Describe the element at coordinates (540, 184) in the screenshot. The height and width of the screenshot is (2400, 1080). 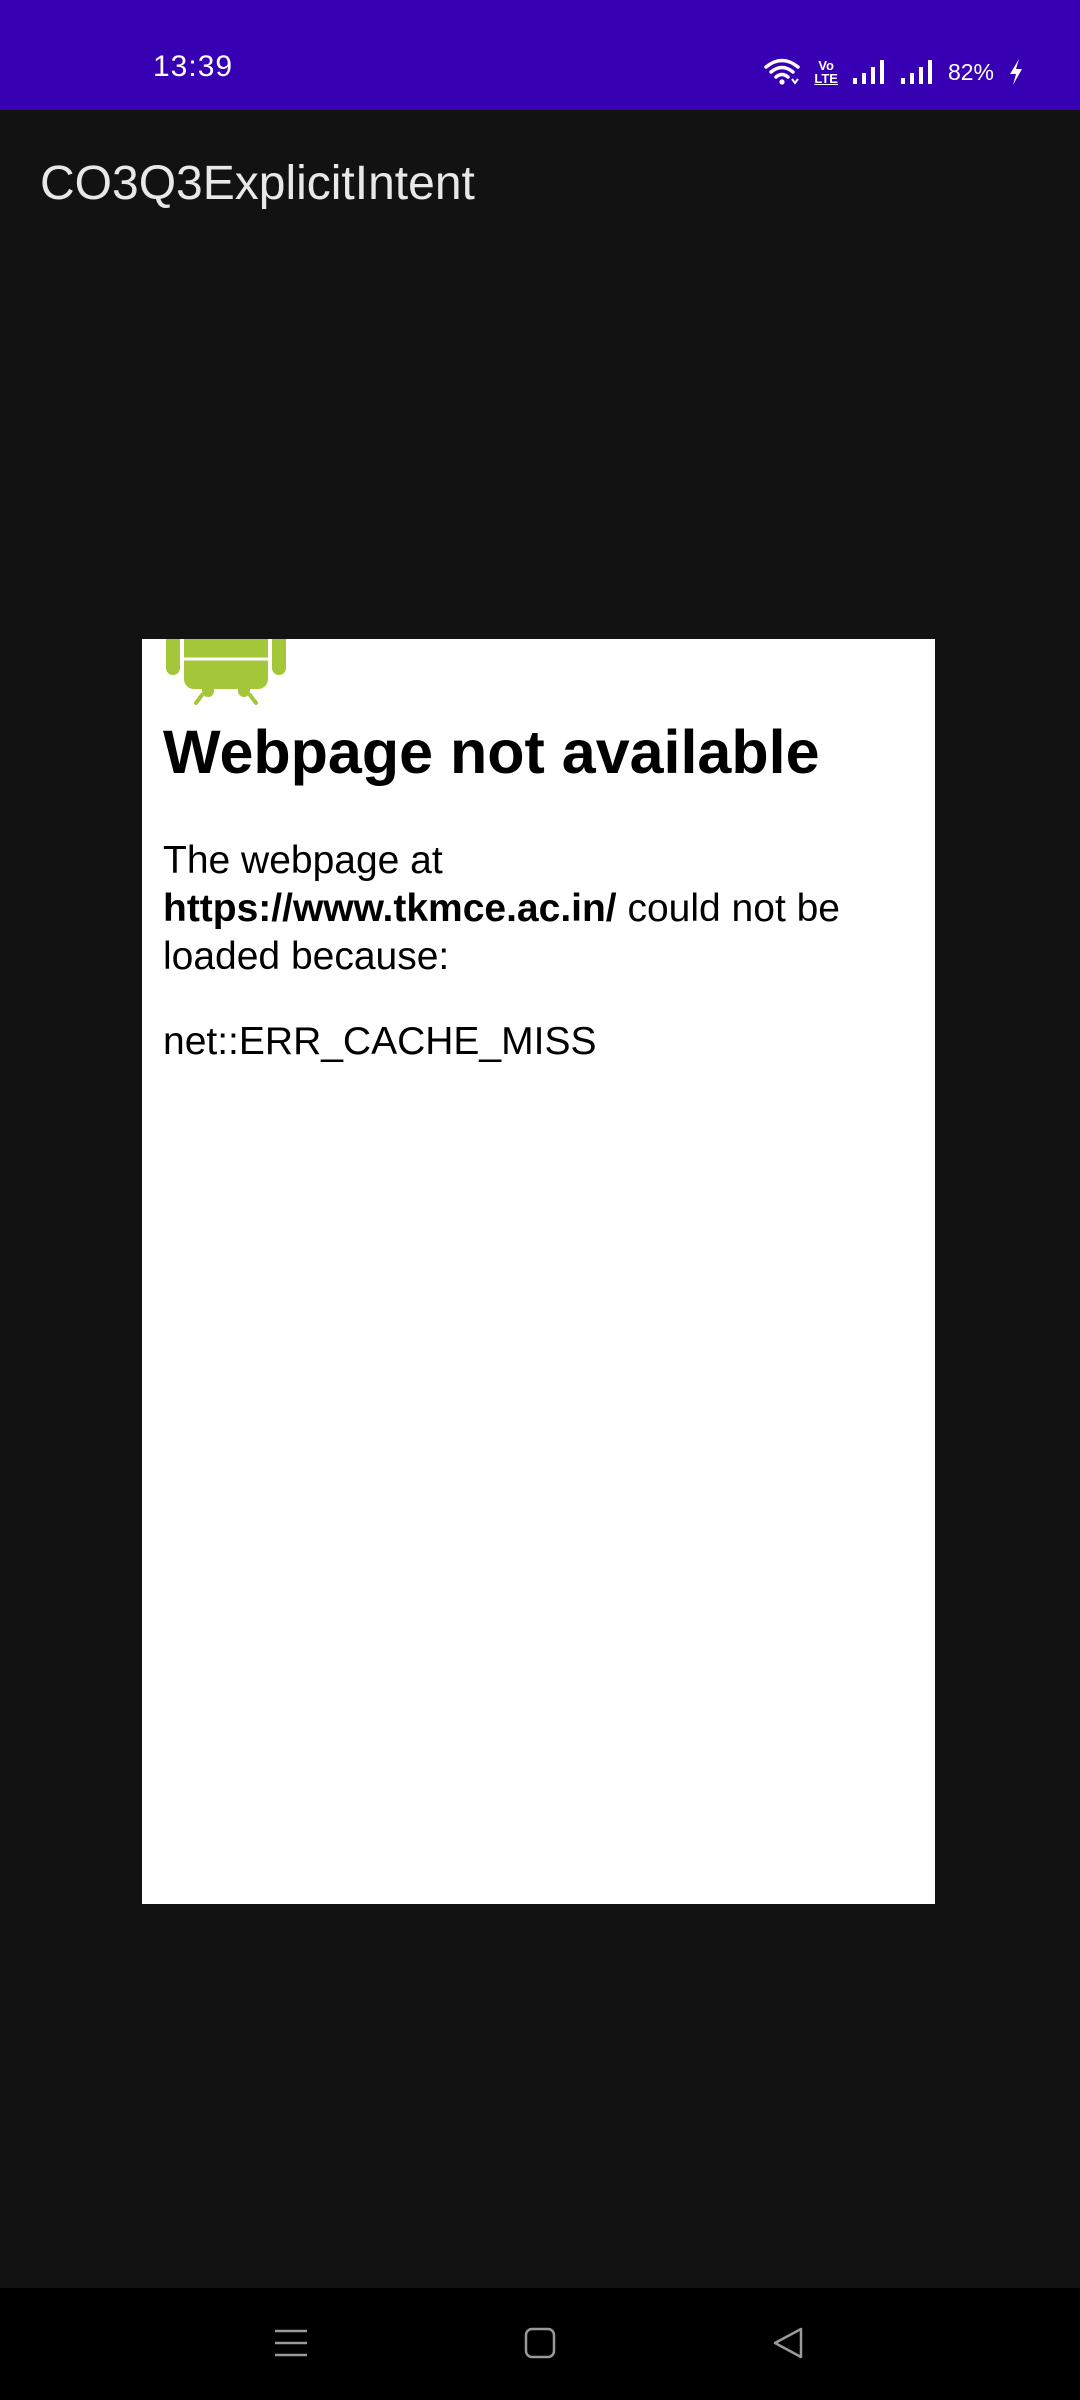
I see `app-bar: CO3Q3ExplicitIntent` at that location.